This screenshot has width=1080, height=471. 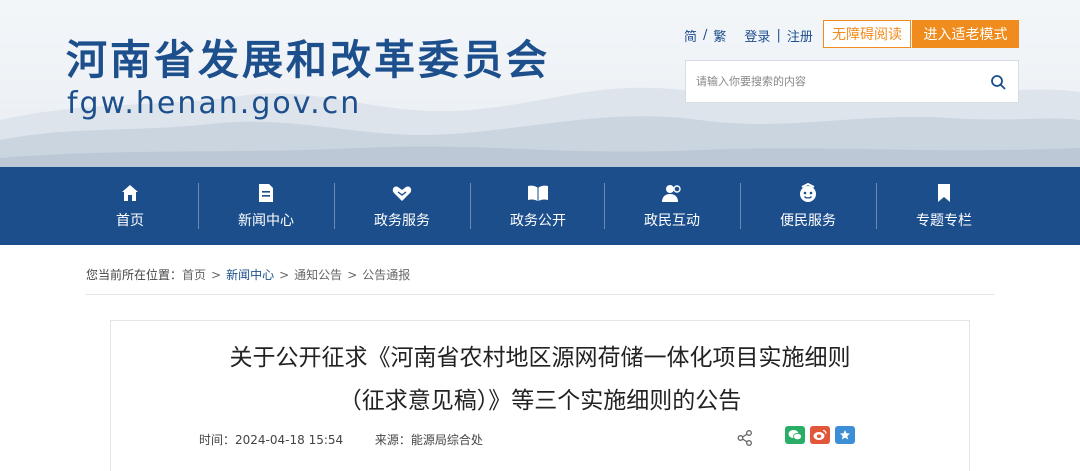 What do you see at coordinates (808, 221) in the screenshot?
I see `nav-item-label: 便民服务` at bounding box center [808, 221].